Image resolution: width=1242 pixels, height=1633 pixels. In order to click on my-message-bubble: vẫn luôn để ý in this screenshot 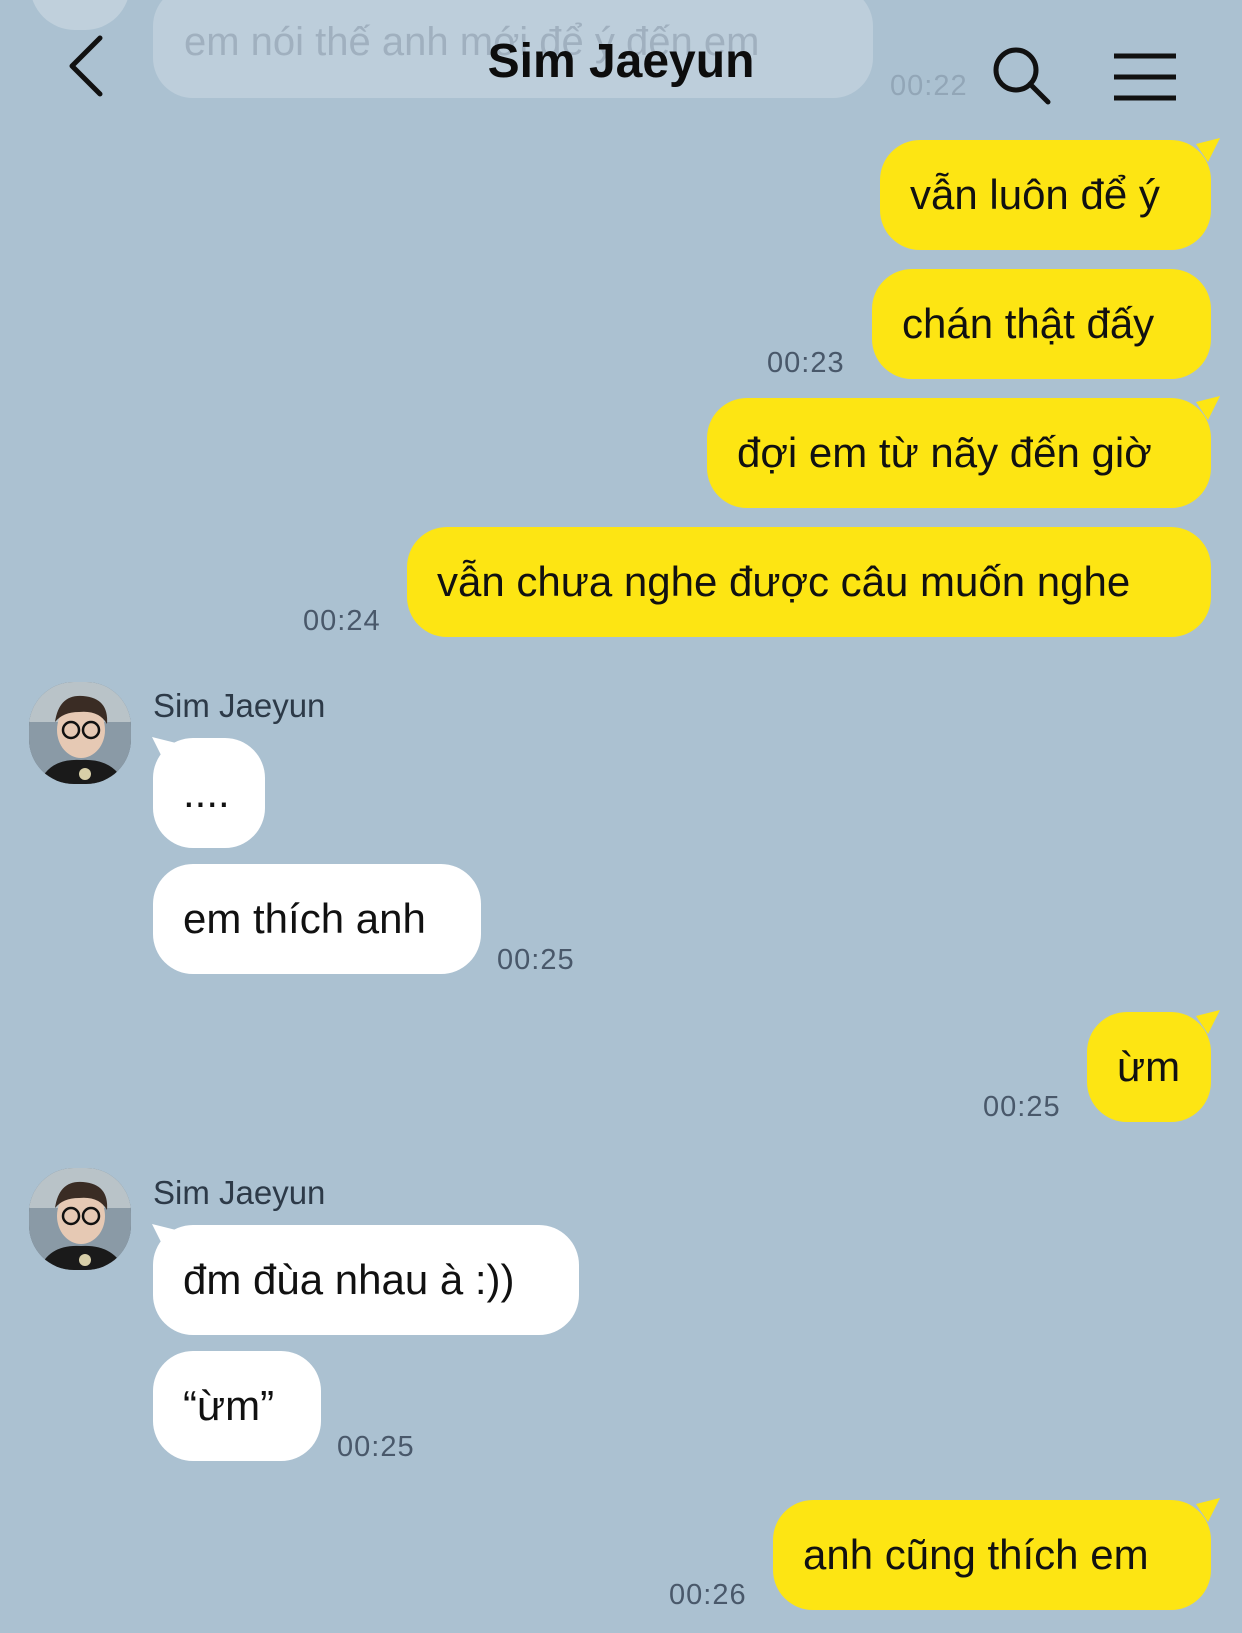, I will do `click(1045, 195)`.